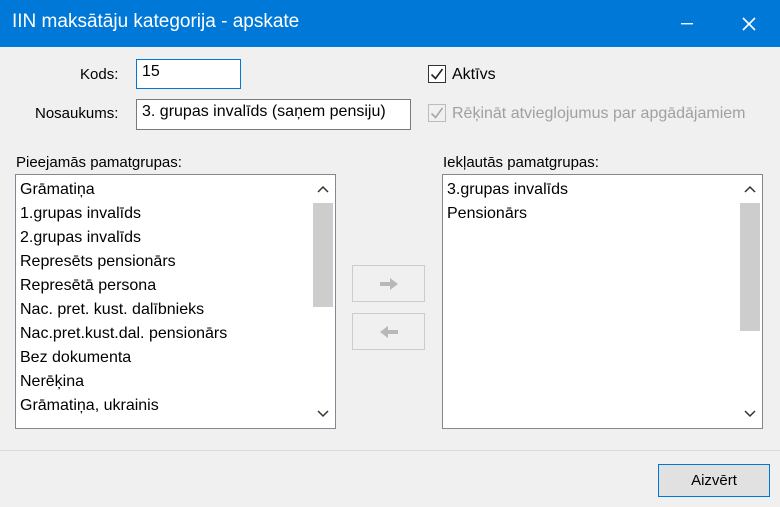 Image resolution: width=780 pixels, height=507 pixels. What do you see at coordinates (99, 162) in the screenshot?
I see `available-groups-label: Pieejamās pamatgrupas:` at bounding box center [99, 162].